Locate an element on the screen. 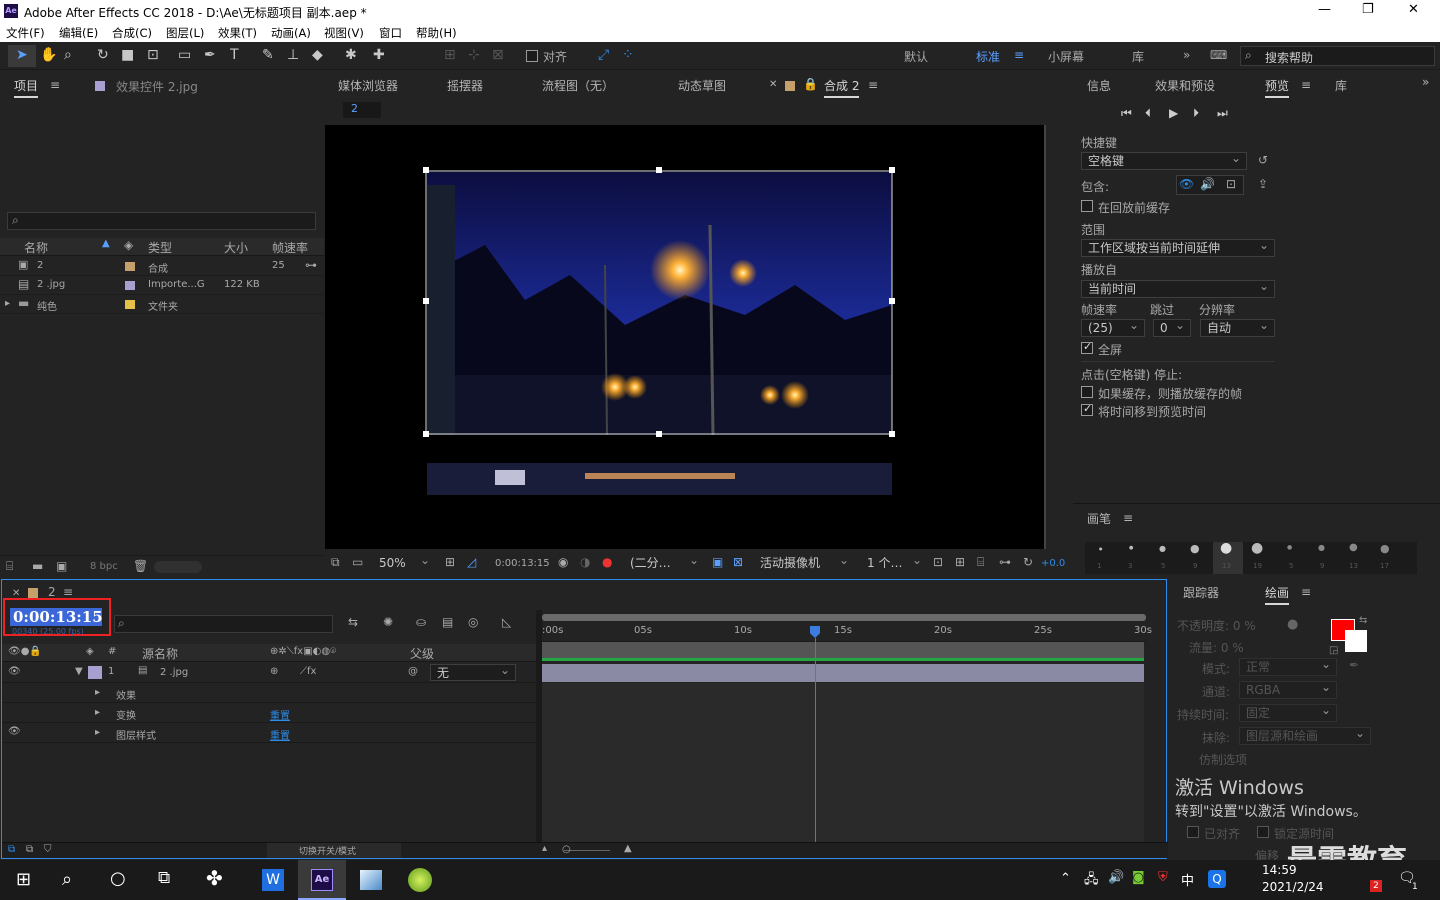 The width and height of the screenshot is (1440, 900). exposure-value: +0.0 is located at coordinates (1053, 563).